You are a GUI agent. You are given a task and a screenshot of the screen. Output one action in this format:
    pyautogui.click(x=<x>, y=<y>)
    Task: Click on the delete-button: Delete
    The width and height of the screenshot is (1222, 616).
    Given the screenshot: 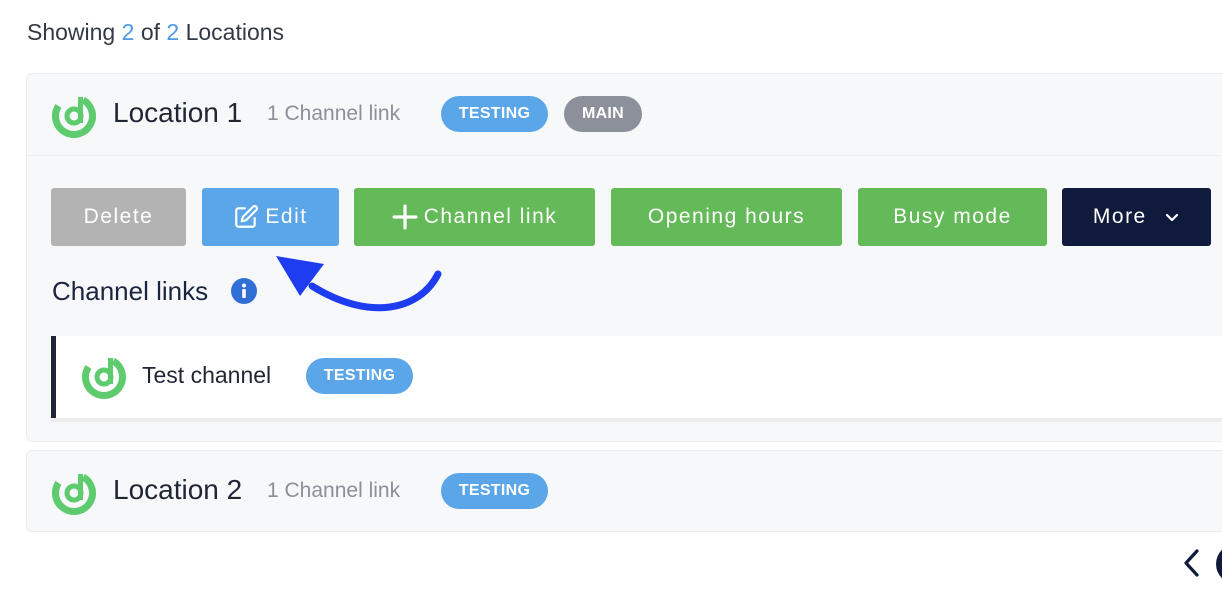 What is the action you would take?
    pyautogui.click(x=118, y=217)
    